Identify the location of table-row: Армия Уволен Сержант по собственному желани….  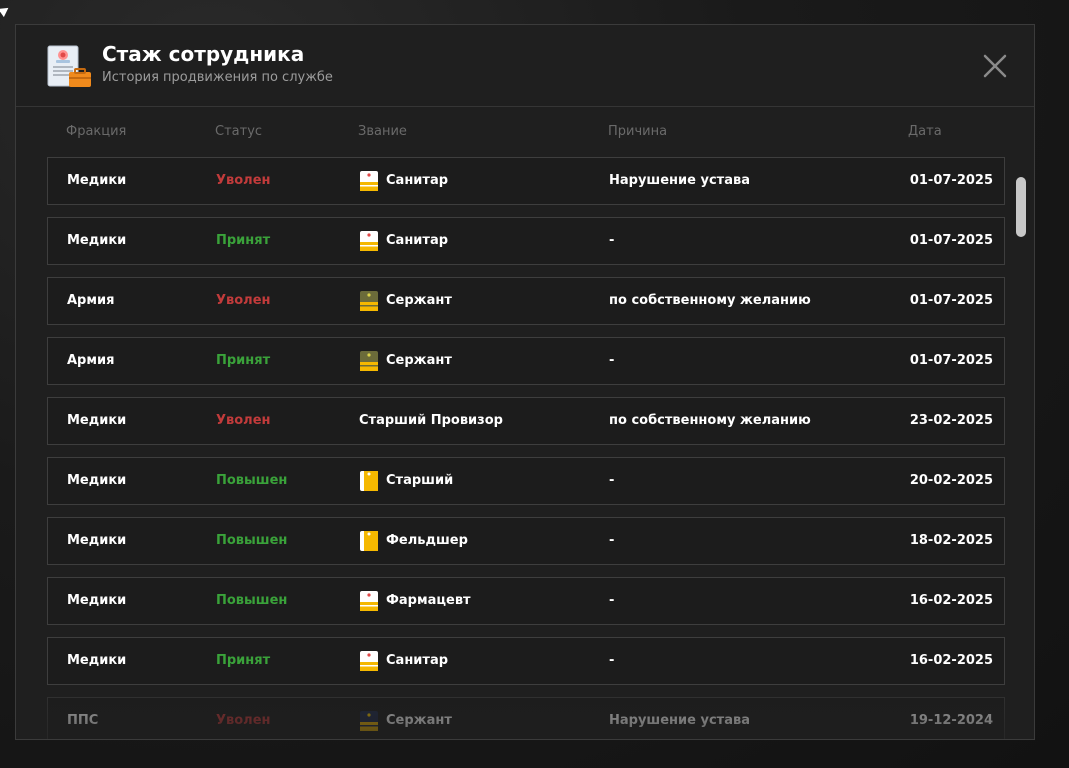
(526, 301).